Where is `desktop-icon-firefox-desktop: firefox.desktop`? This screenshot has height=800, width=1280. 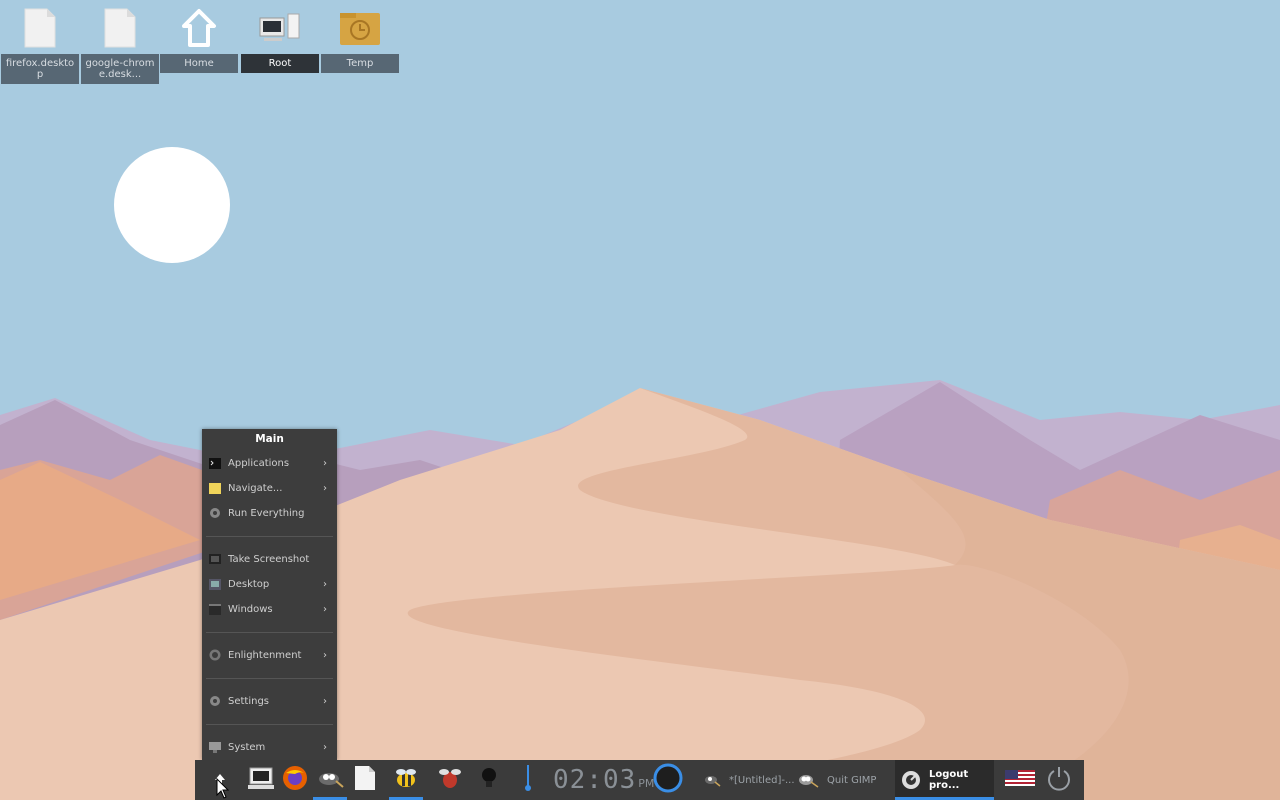
desktop-icon-firefox-desktop: firefox.desktop is located at coordinates (40, 44).